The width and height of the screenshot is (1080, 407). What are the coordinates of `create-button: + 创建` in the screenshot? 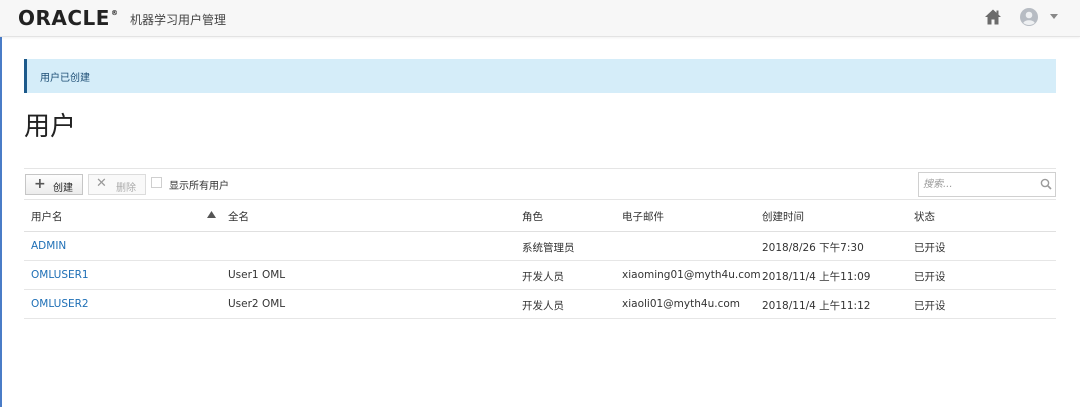 It's located at (54, 184).